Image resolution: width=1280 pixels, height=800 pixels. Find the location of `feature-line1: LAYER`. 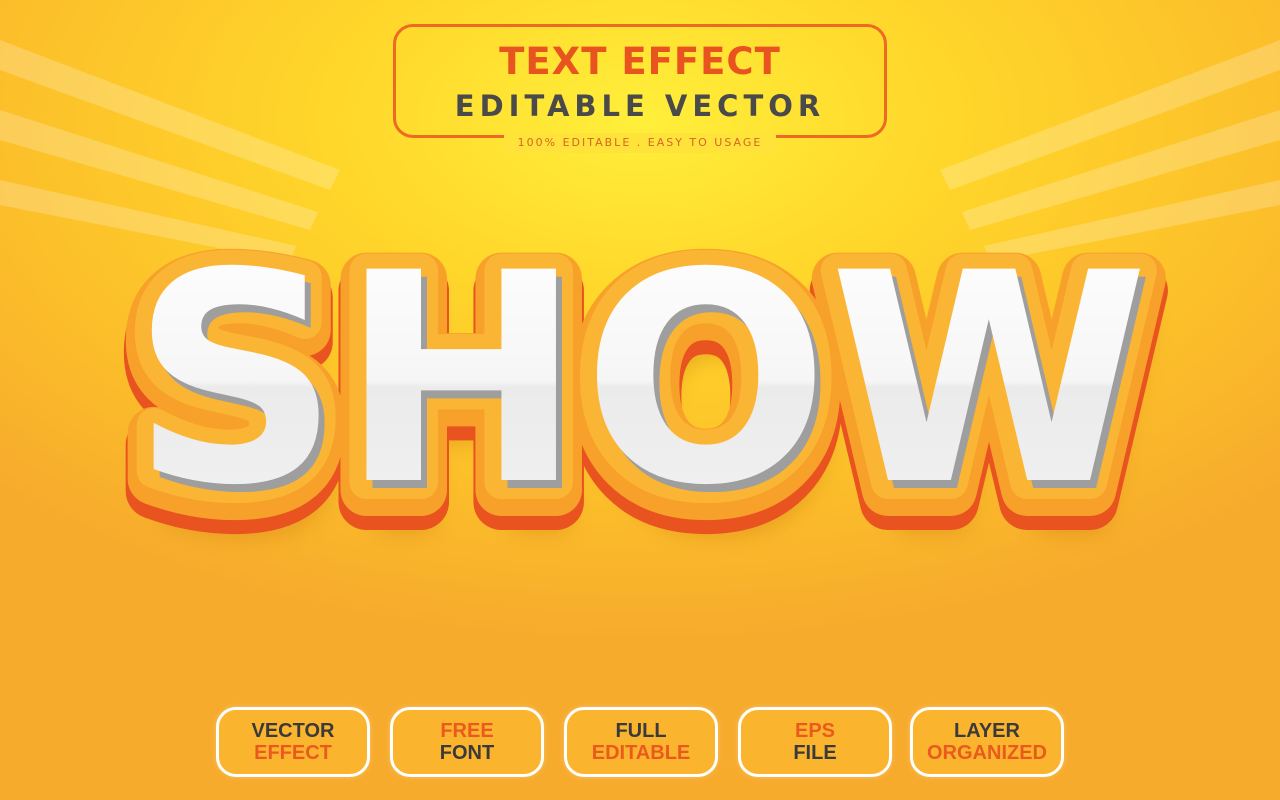

feature-line1: LAYER is located at coordinates (987, 731).